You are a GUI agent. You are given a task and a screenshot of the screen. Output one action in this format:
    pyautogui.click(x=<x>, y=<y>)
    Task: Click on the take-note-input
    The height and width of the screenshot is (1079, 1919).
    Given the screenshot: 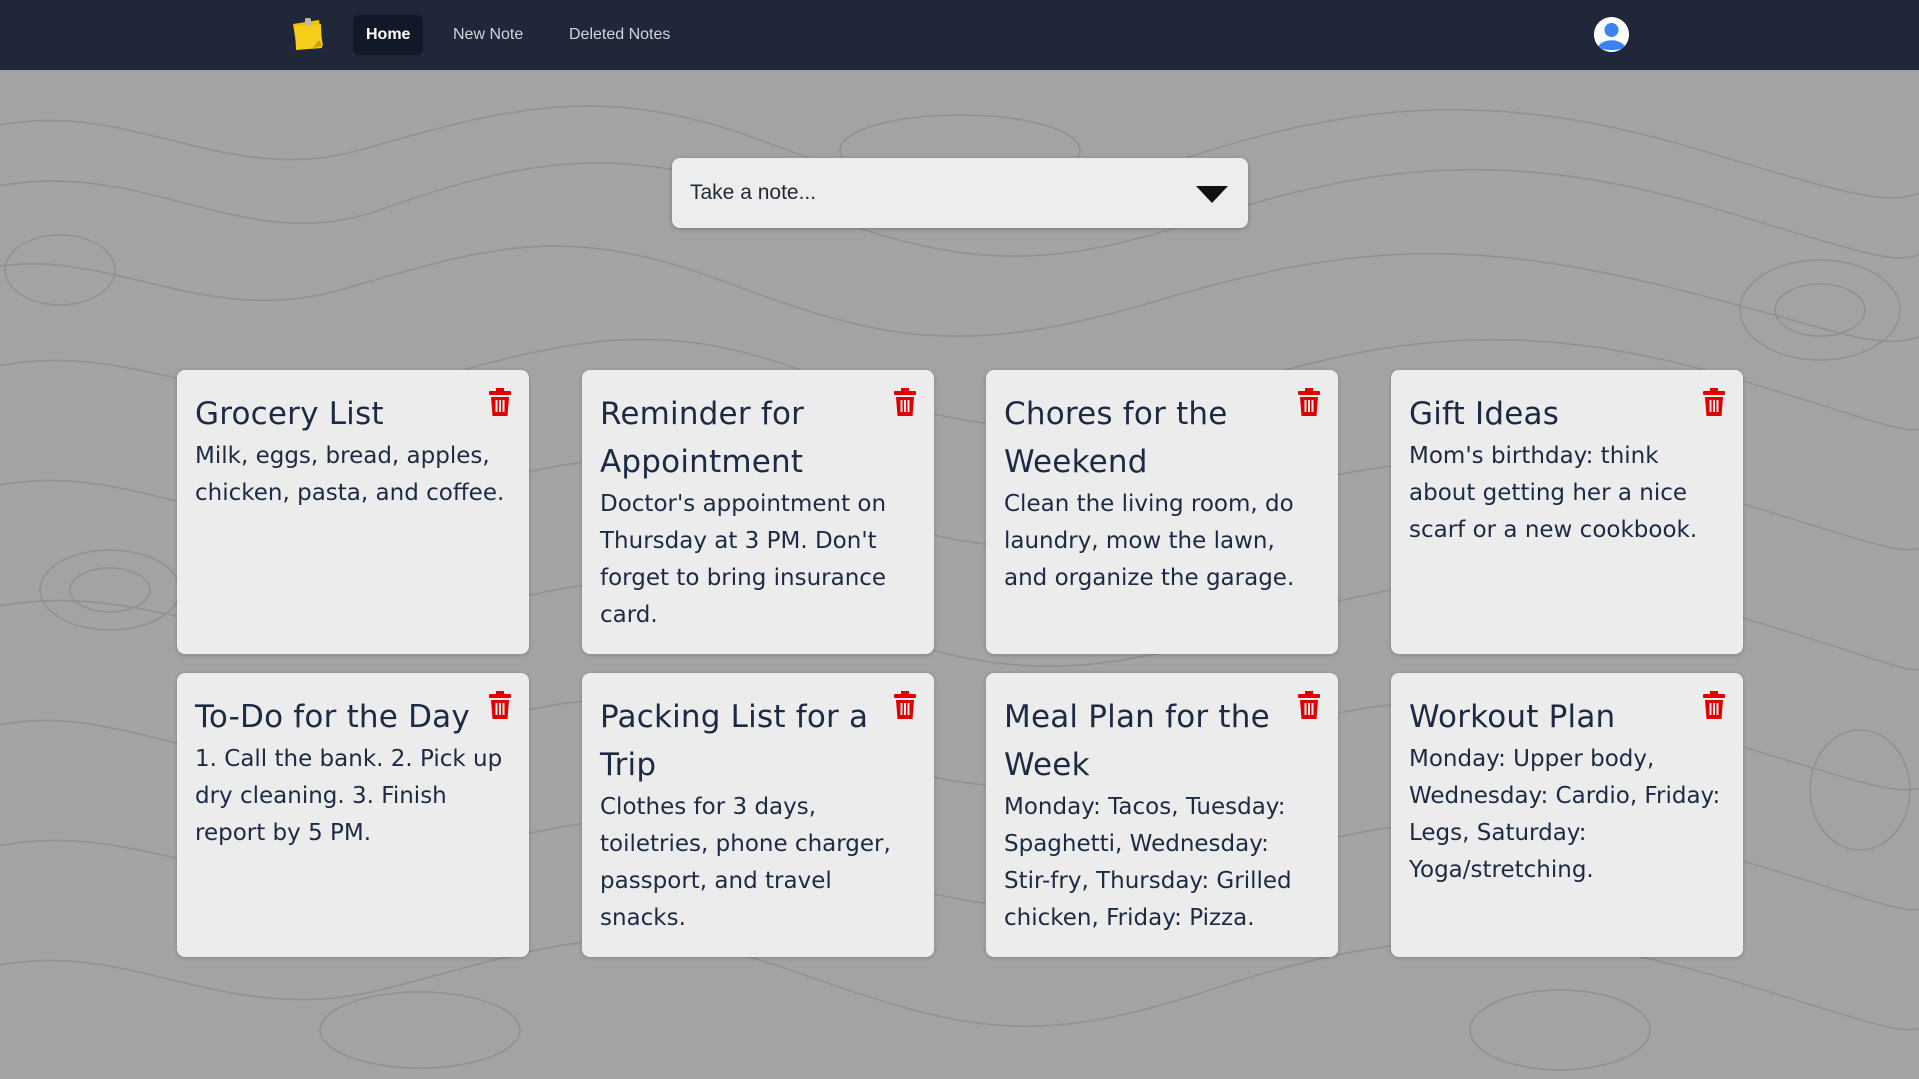 What is the action you would take?
    pyautogui.click(x=922, y=193)
    